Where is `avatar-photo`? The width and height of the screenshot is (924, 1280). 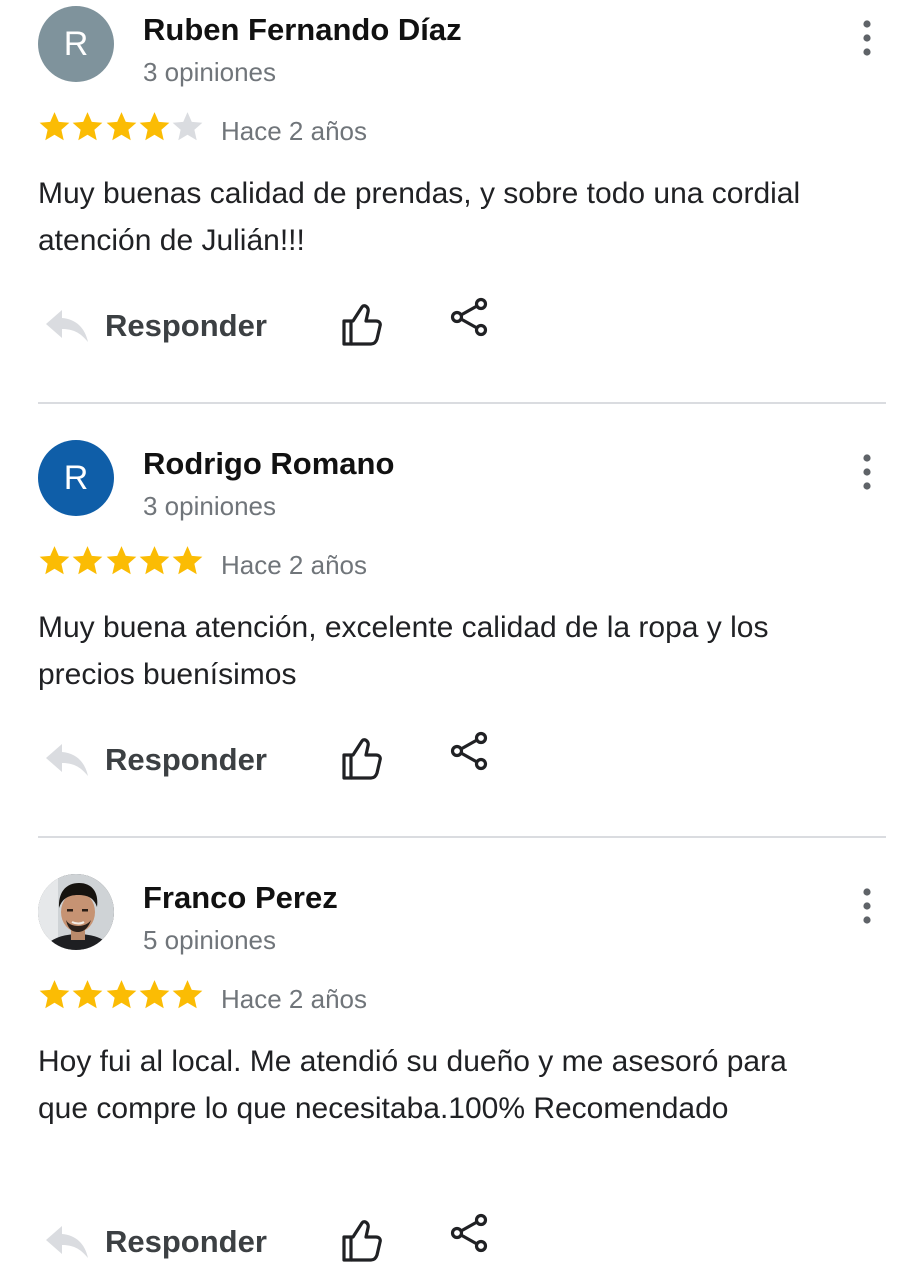 avatar-photo is located at coordinates (76, 912).